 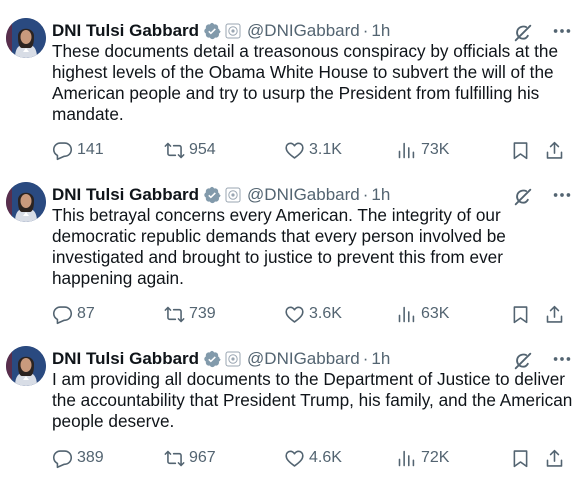 I want to click on action-bar: 141 954 3.1K 73K, so click(x=314, y=150).